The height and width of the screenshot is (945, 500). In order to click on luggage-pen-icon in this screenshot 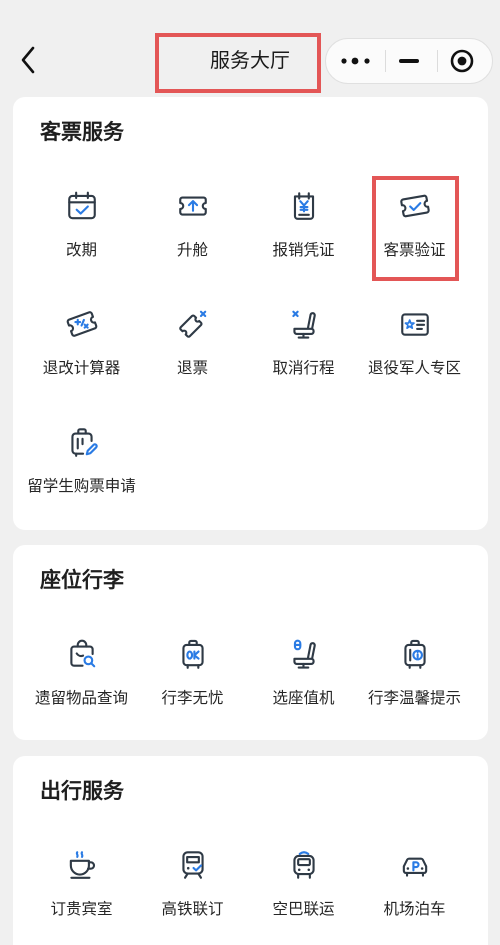, I will do `click(82, 442)`.